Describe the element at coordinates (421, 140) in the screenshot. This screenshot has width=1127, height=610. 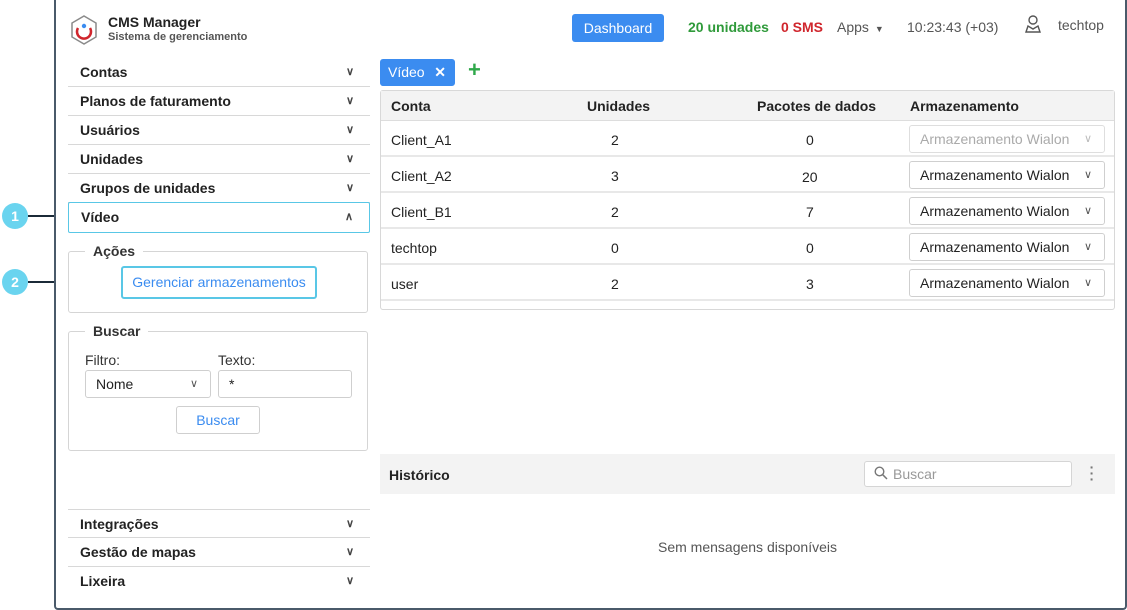
I see `cell-account: Client_A1` at that location.